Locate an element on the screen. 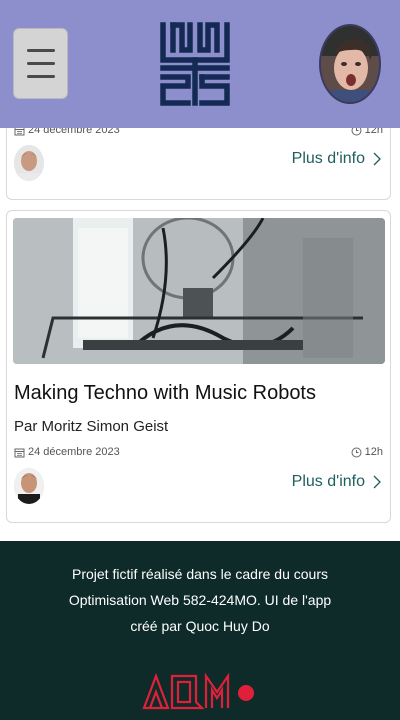  calendar-icon is located at coordinates (19, 452).